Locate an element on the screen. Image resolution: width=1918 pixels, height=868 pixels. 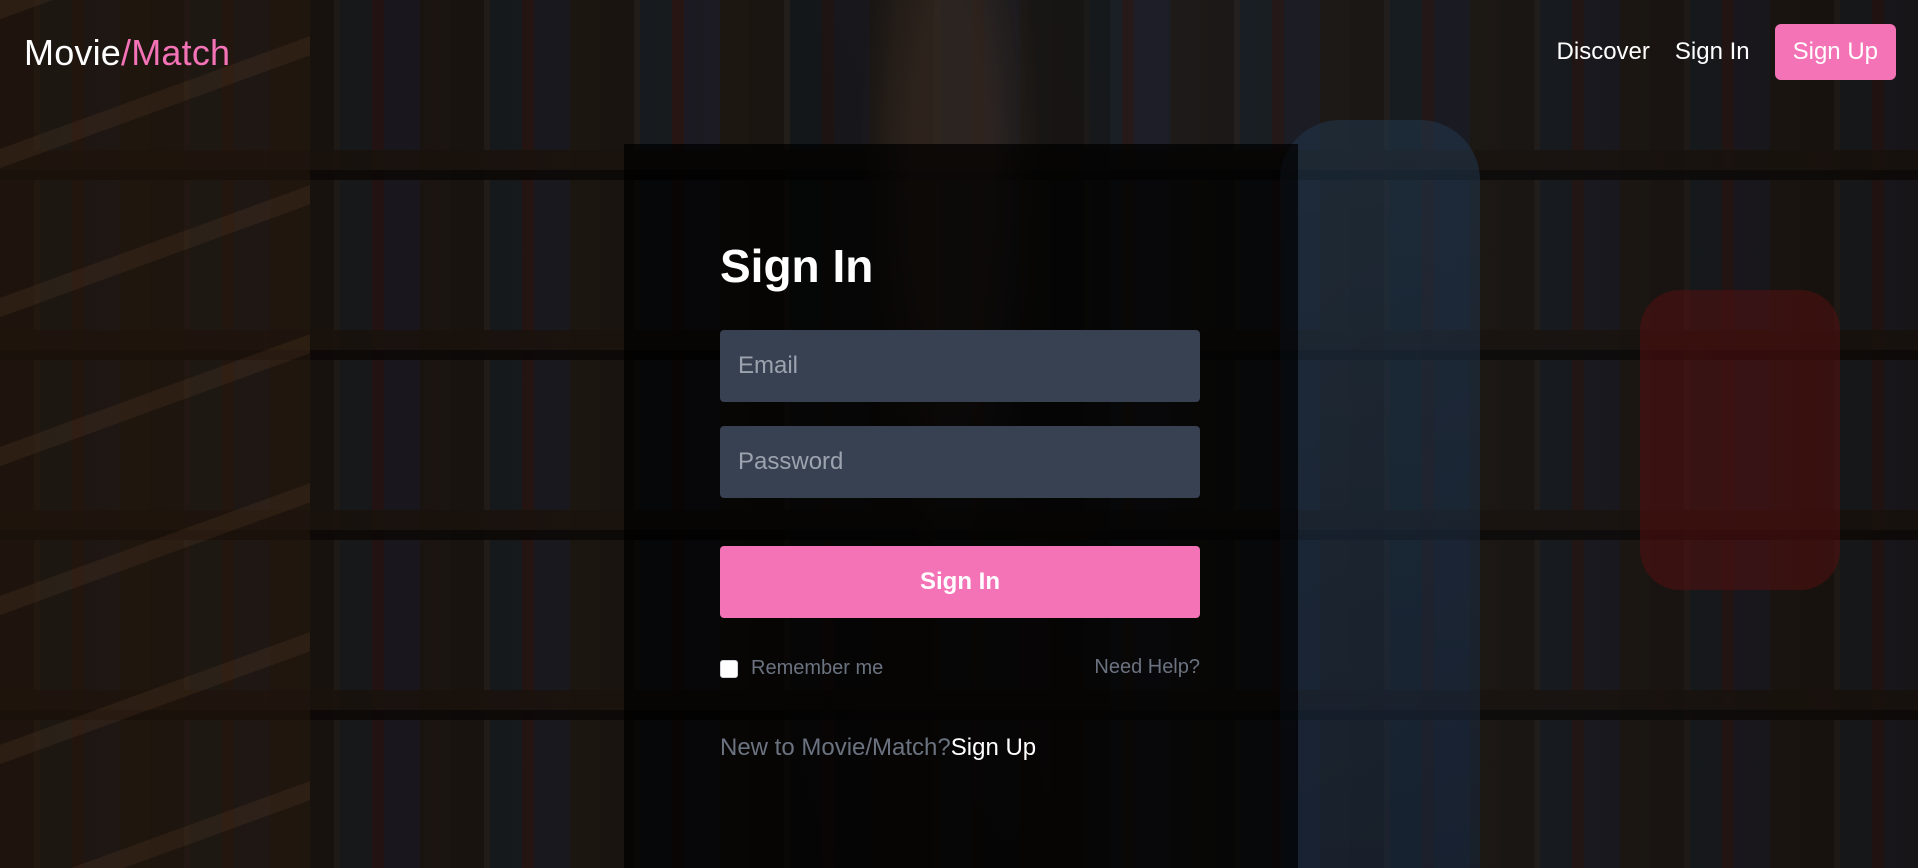
email-field is located at coordinates (960, 366).